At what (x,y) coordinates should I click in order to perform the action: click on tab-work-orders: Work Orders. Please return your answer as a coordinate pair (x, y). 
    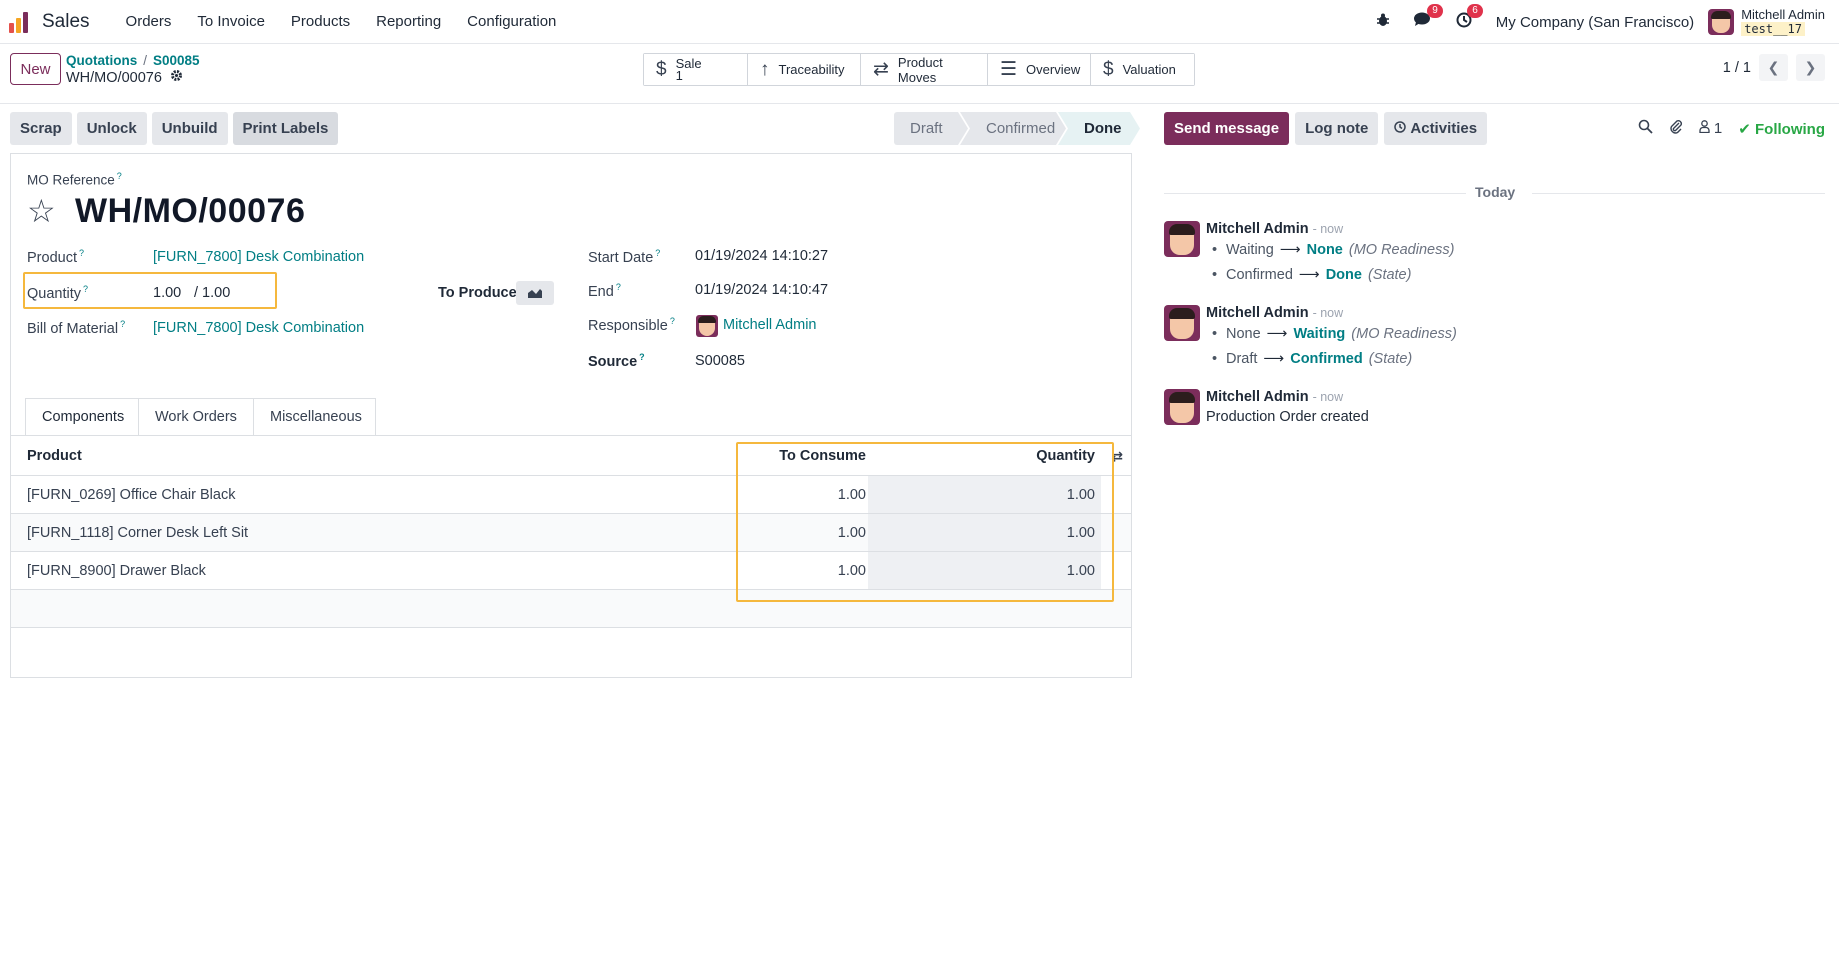
    Looking at the image, I should click on (196, 417).